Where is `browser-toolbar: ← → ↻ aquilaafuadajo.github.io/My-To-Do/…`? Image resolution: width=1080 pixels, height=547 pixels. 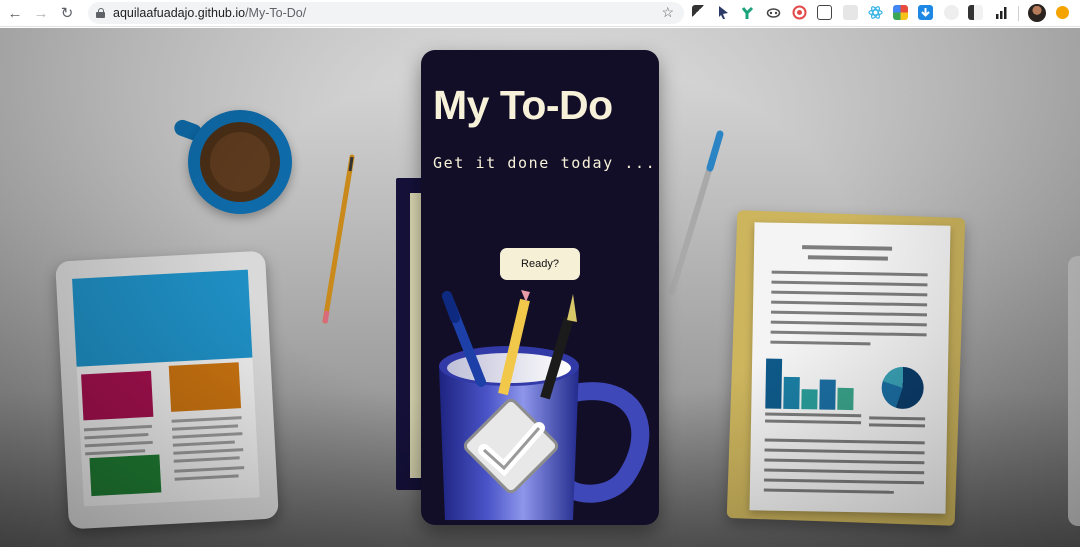
browser-toolbar: ← → ↻ aquilaafuadajo.github.io/My-To-Do/… is located at coordinates (540, 13).